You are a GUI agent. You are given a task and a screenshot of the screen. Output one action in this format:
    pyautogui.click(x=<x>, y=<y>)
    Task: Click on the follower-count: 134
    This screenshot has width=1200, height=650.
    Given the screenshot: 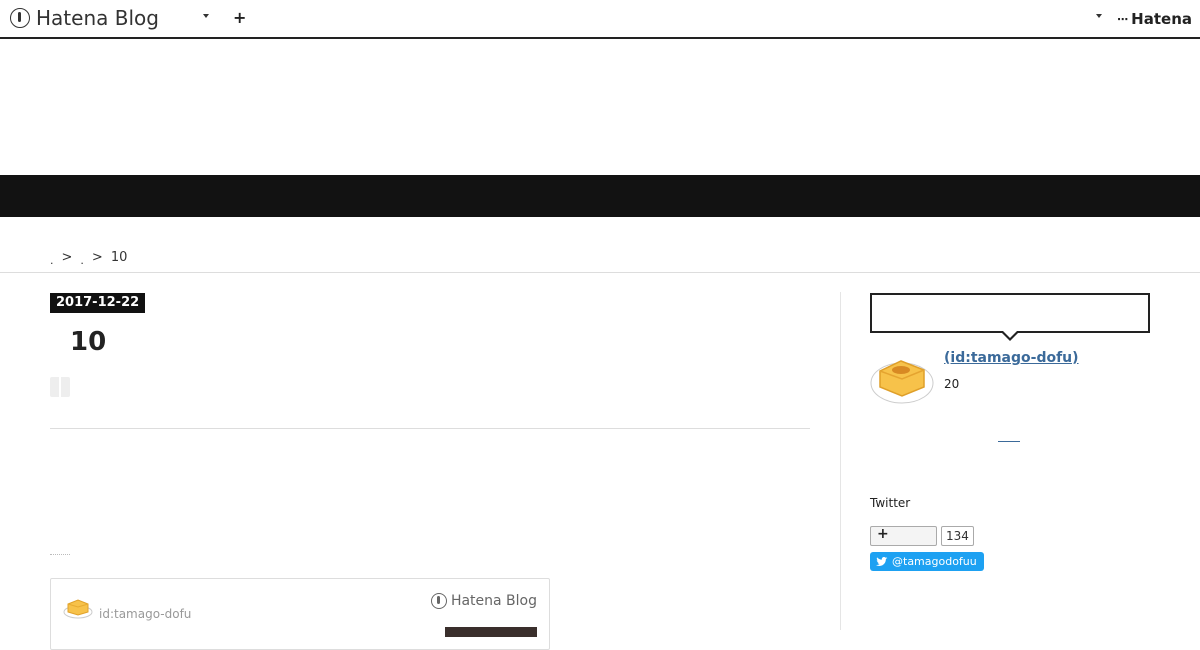 What is the action you would take?
    pyautogui.click(x=957, y=536)
    